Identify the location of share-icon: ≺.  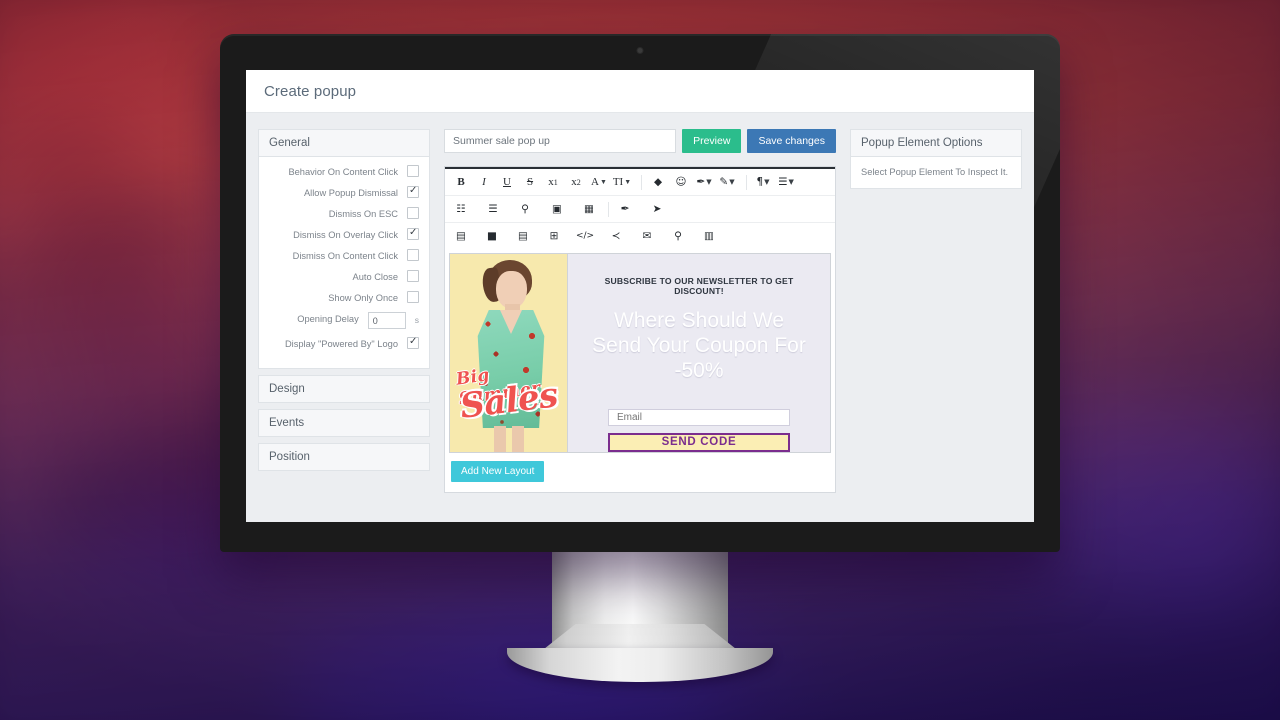
(616, 236).